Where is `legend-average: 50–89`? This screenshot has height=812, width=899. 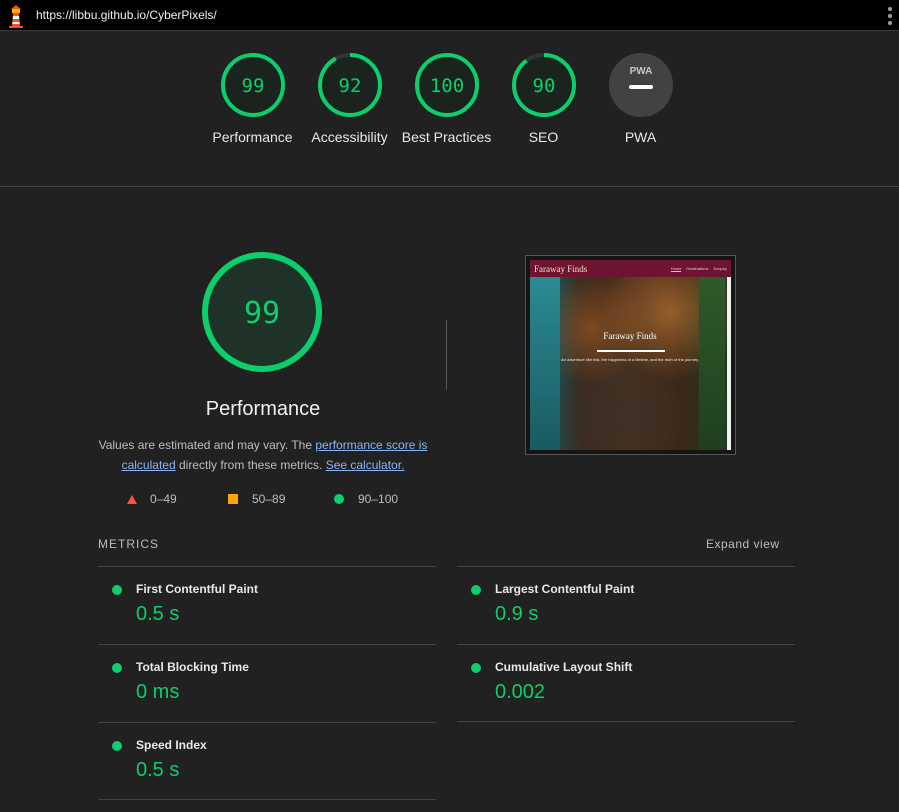 legend-average: 50–89 is located at coordinates (256, 499).